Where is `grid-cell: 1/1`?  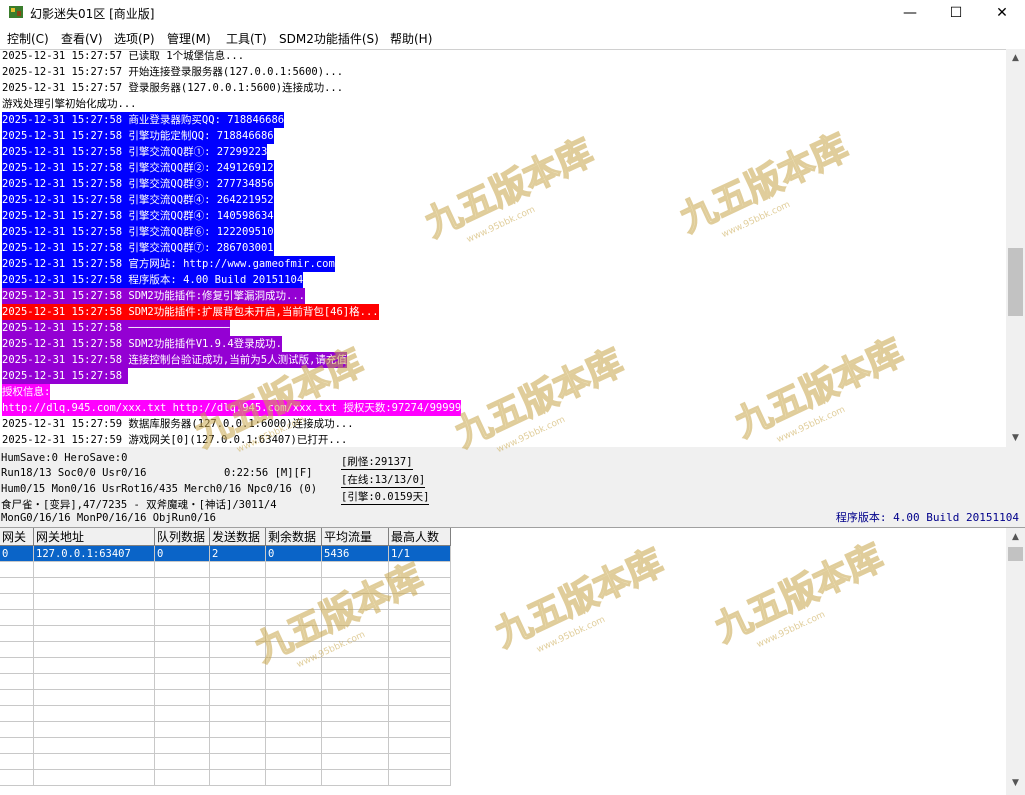 grid-cell: 1/1 is located at coordinates (420, 554).